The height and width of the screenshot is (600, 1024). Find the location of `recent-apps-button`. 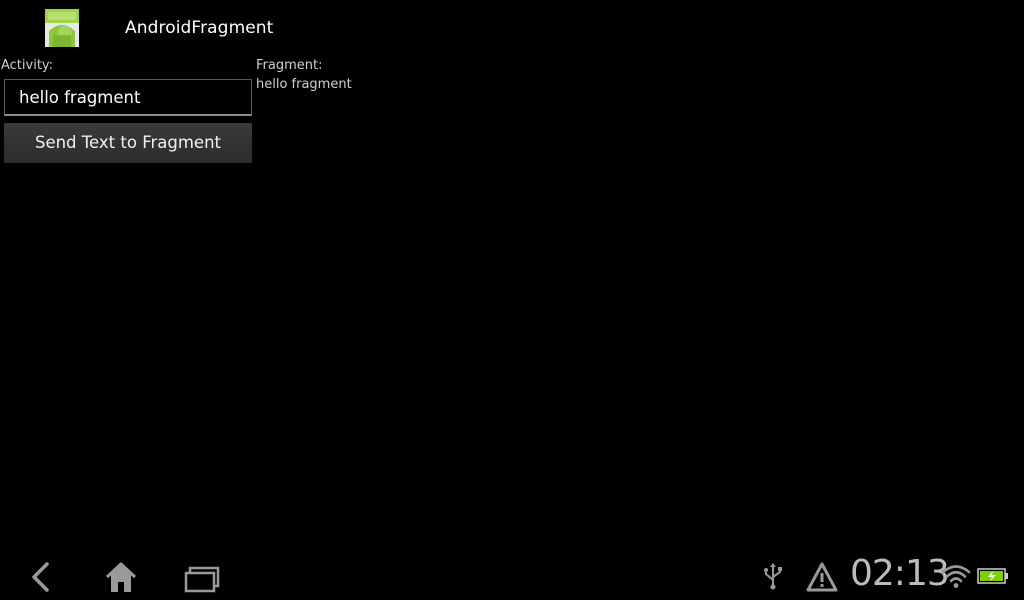

recent-apps-button is located at coordinates (202, 577).